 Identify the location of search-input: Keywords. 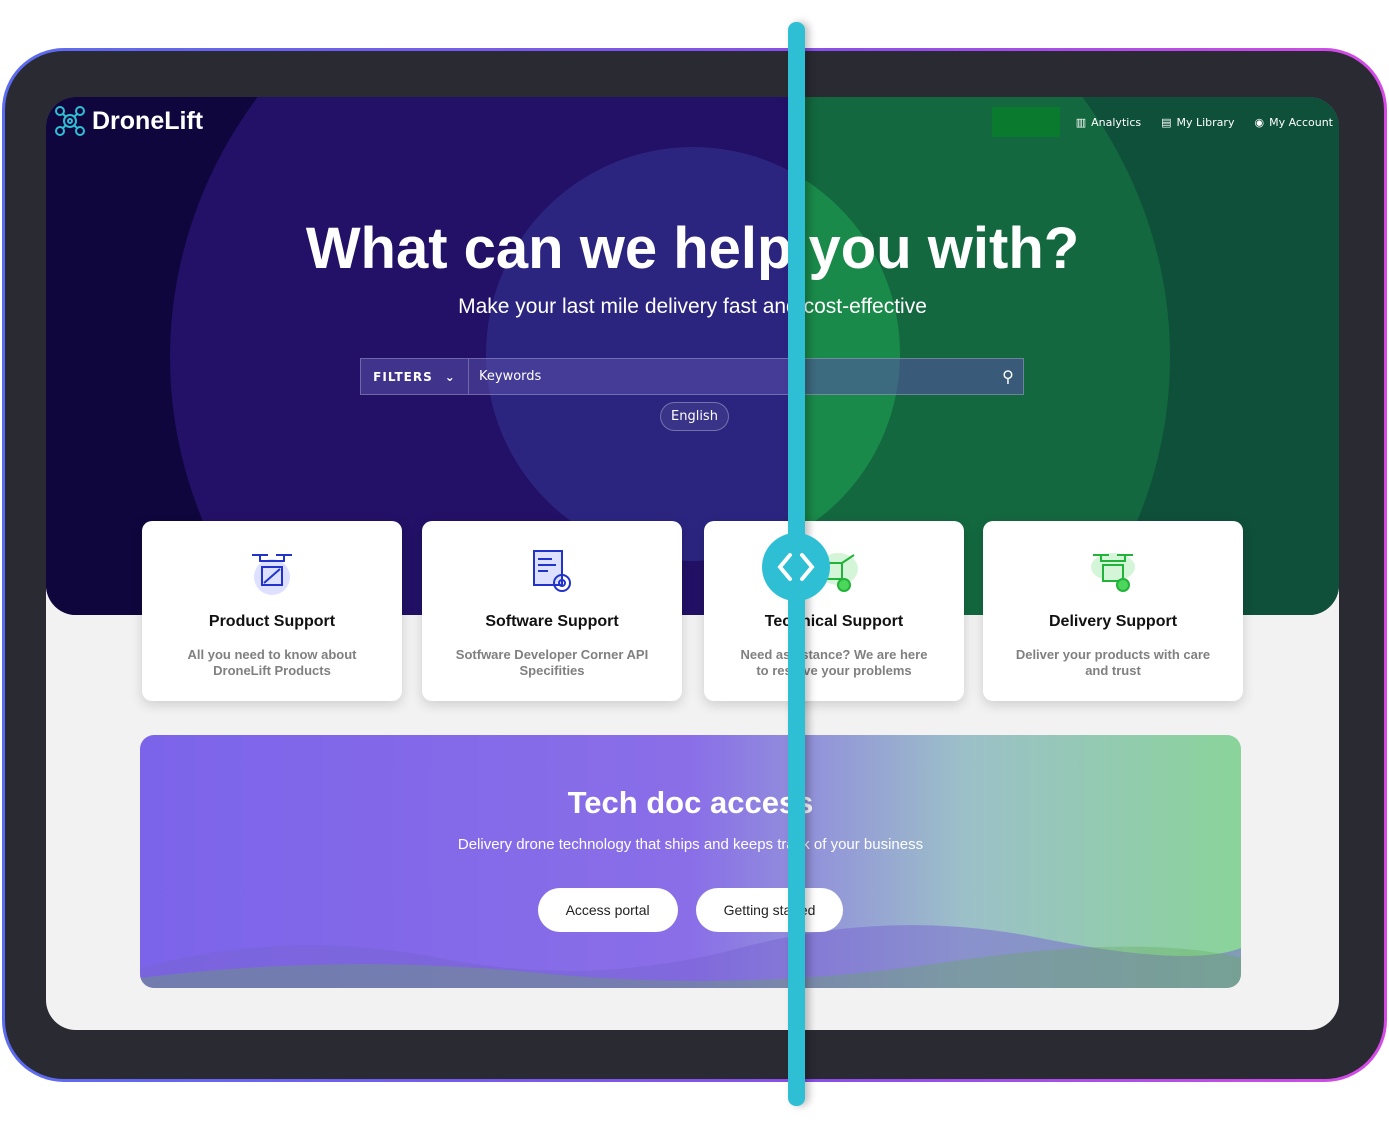
(731, 376).